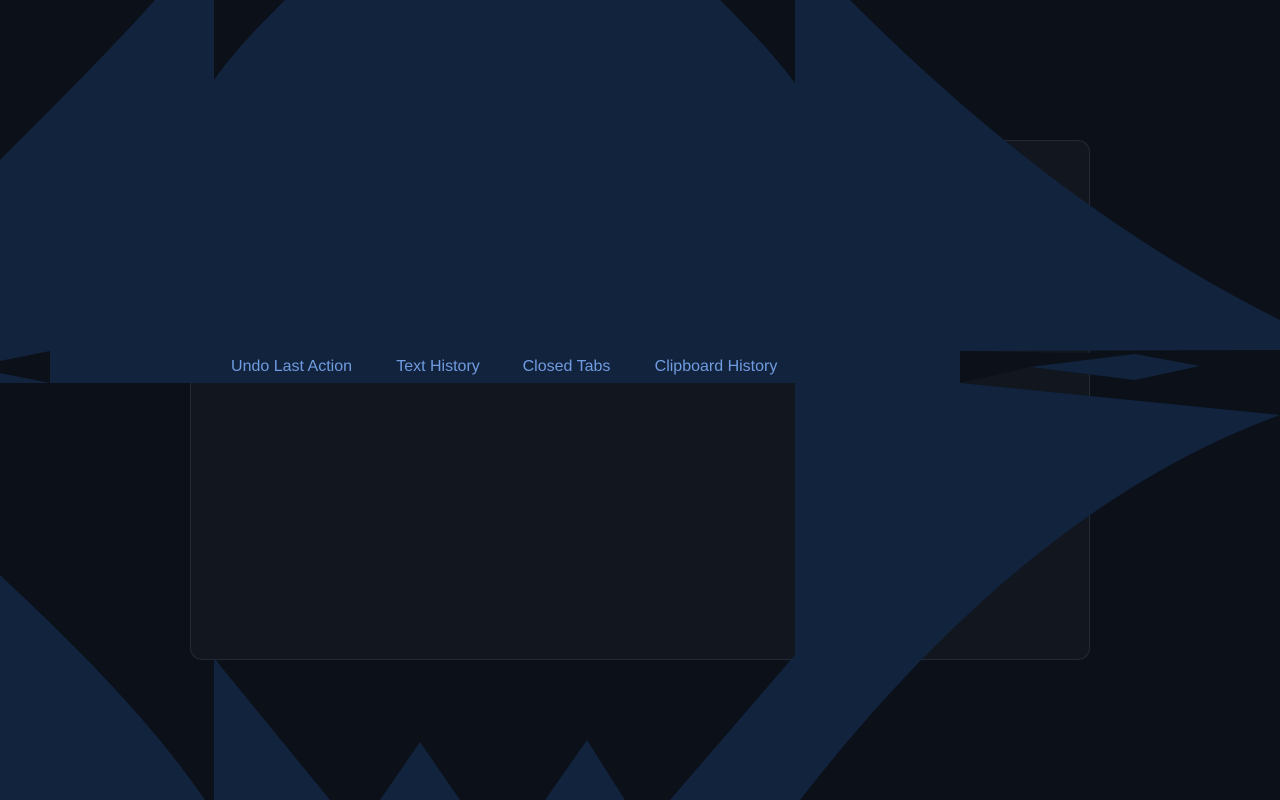  I want to click on tab-text-history: Text History, so click(438, 367).